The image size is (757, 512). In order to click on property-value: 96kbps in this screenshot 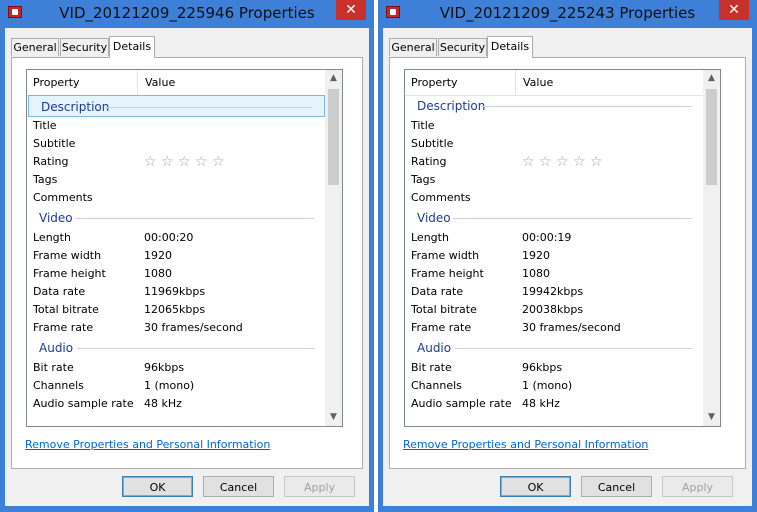, I will do `click(164, 367)`.